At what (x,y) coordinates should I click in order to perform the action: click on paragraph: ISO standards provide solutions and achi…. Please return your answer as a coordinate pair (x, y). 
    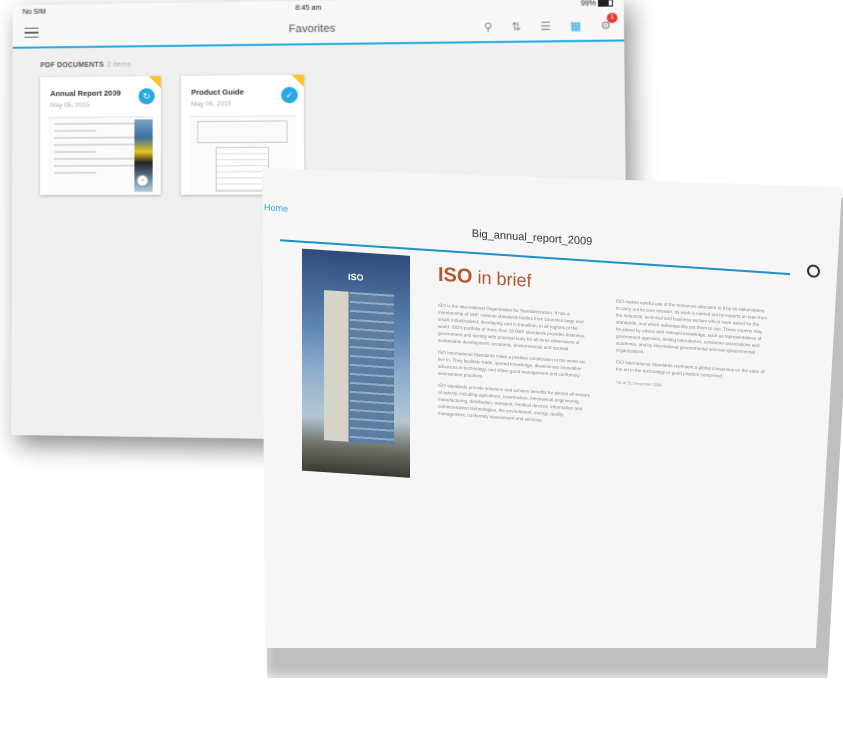
    Looking at the image, I should click on (514, 402).